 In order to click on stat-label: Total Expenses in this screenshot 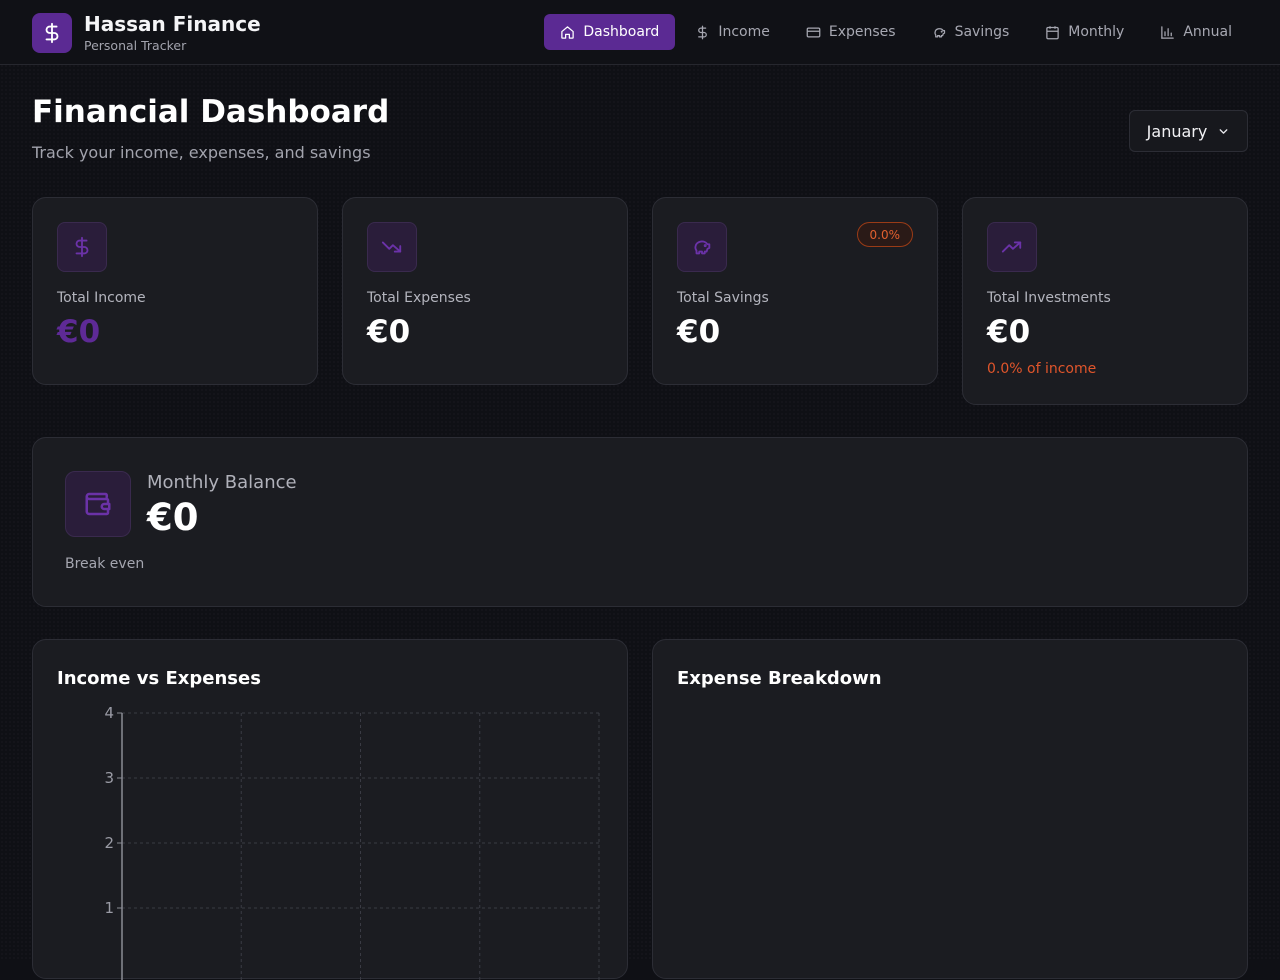, I will do `click(419, 298)`.